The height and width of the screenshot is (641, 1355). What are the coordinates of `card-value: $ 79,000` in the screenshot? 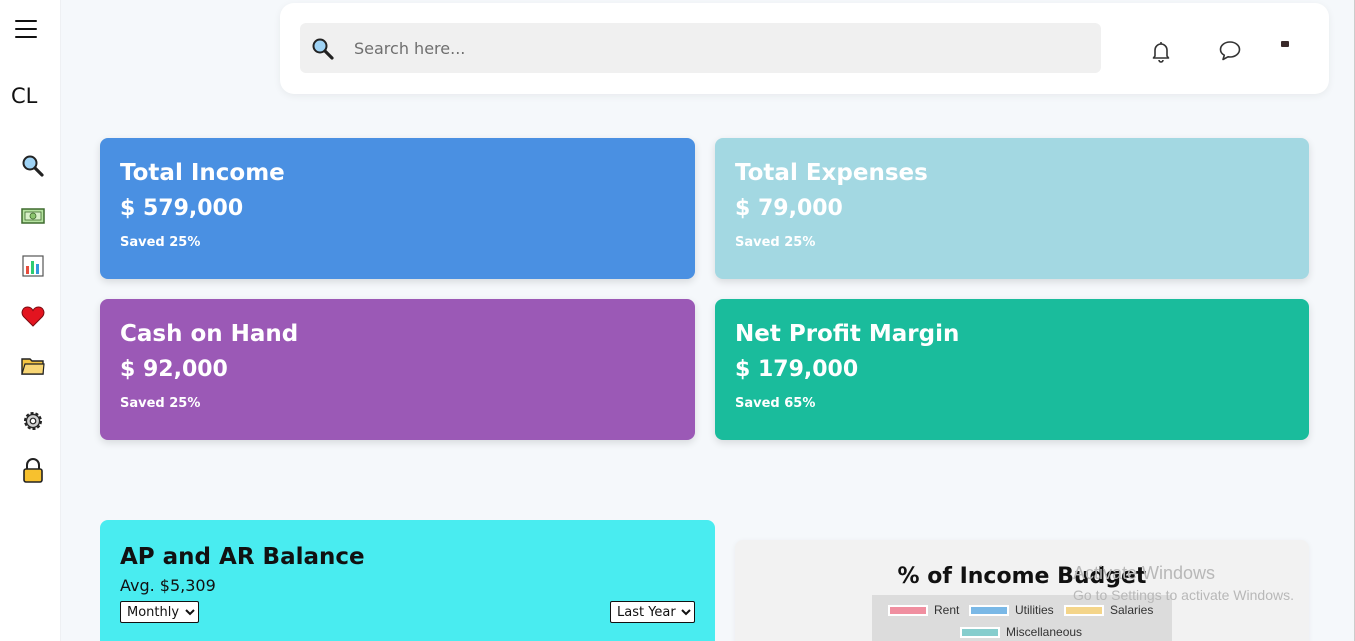 It's located at (789, 208).